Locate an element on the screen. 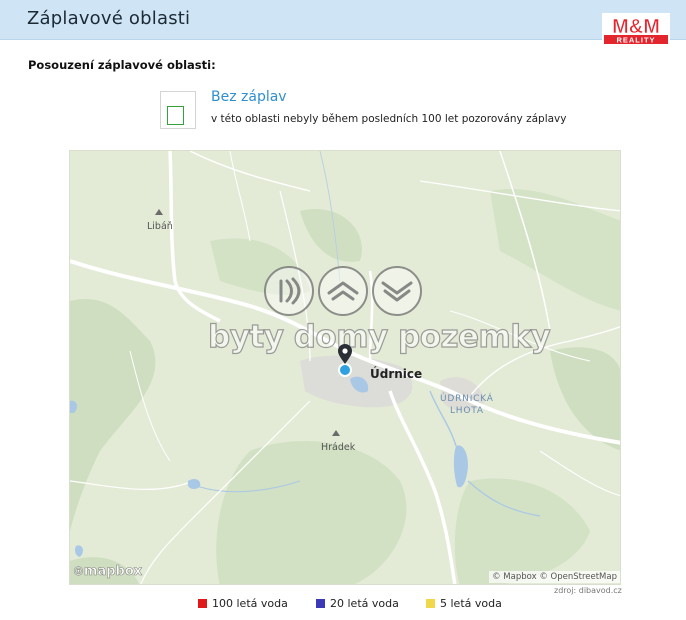 The width and height of the screenshot is (686, 620). no-flood-status-icon is located at coordinates (178, 110).